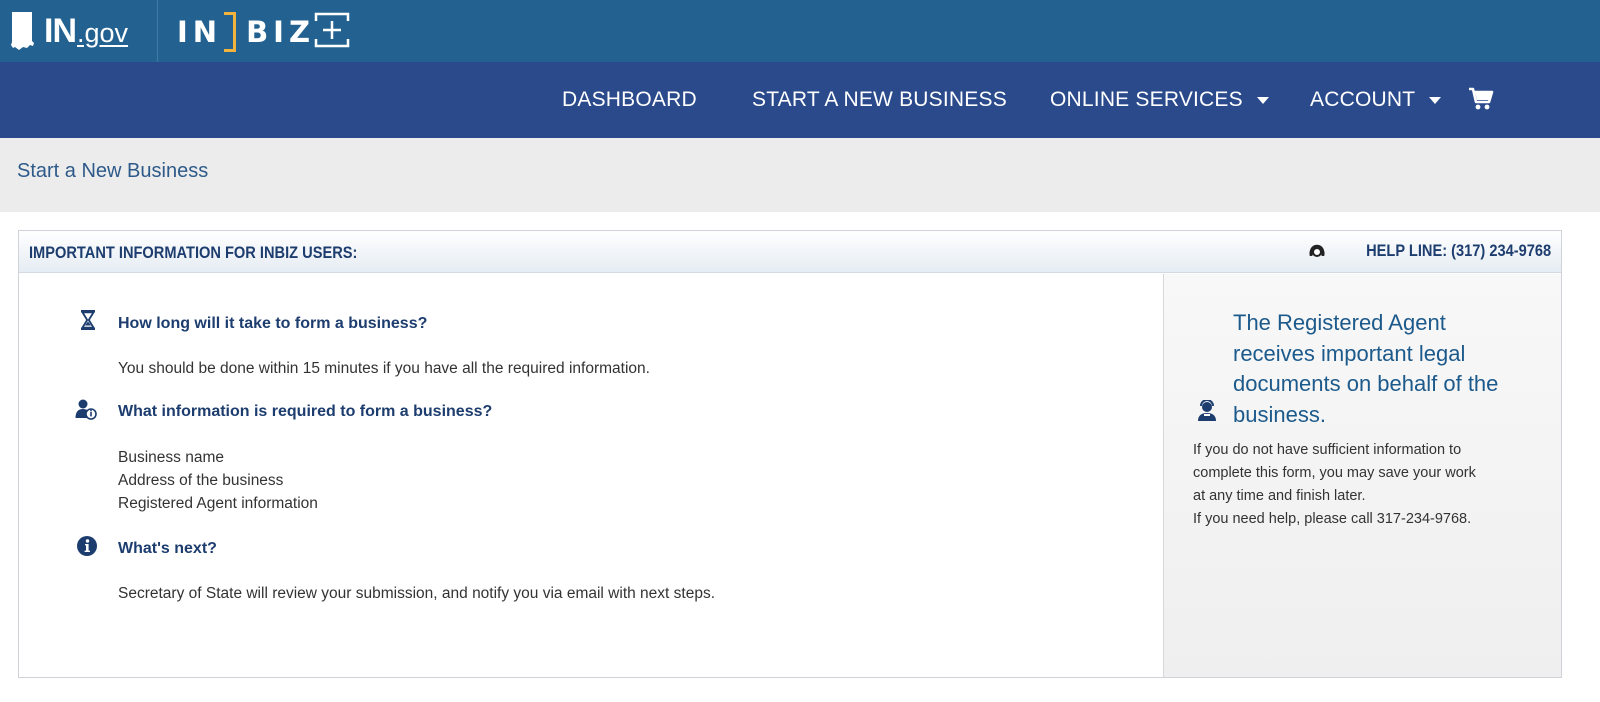 The image size is (1600, 702). What do you see at coordinates (332, 30) in the screenshot?
I see `plus-box-icon` at bounding box center [332, 30].